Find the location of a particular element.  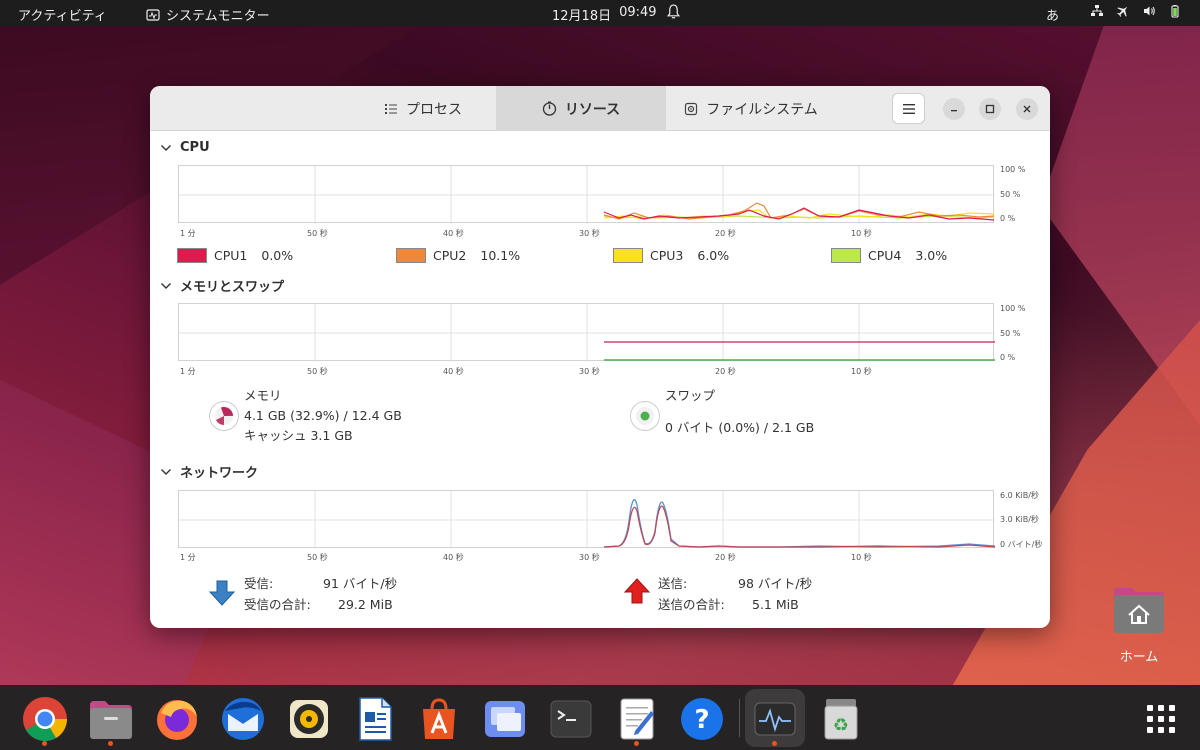

tab-resources: リソース is located at coordinates (581, 108).